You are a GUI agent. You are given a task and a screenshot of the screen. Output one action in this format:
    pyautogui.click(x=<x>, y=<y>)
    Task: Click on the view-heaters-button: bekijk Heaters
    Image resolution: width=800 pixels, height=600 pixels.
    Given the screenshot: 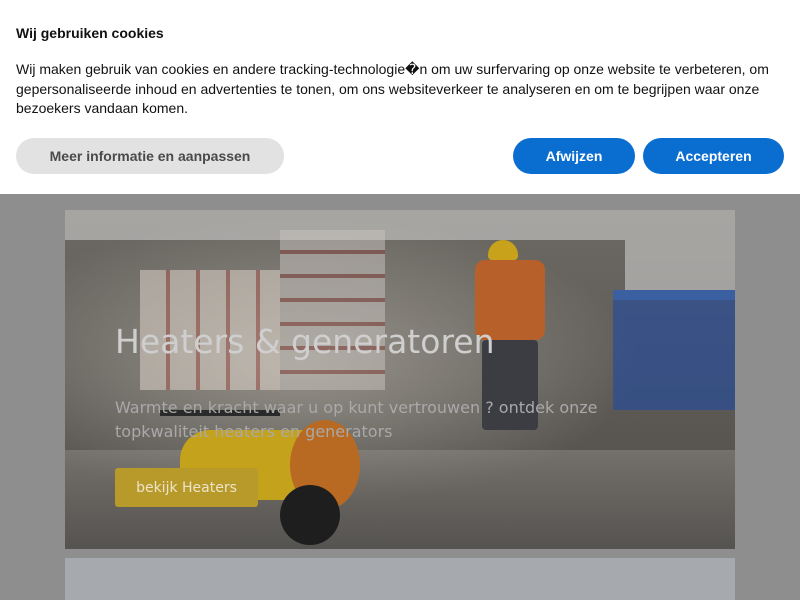 What is the action you would take?
    pyautogui.click(x=186, y=487)
    